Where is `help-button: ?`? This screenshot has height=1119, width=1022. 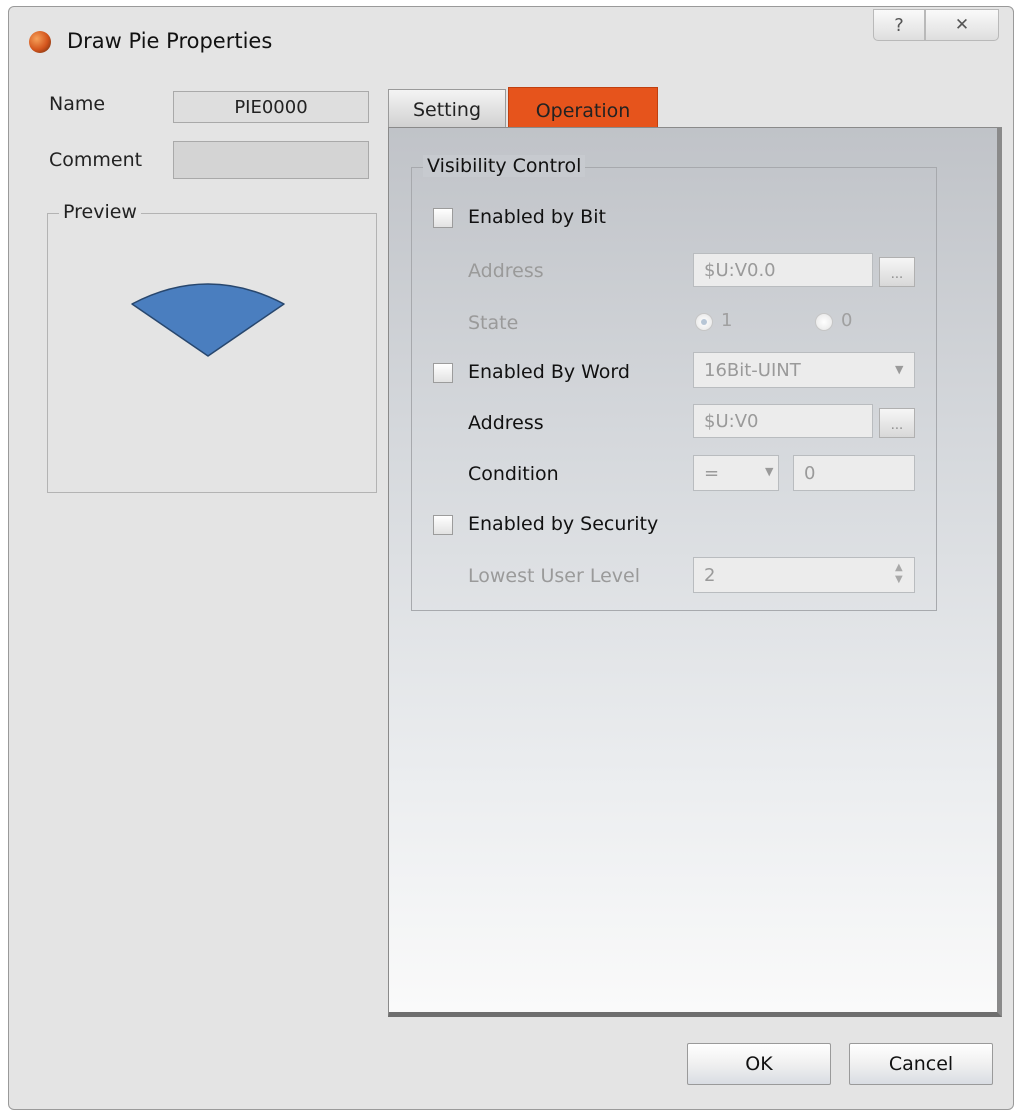
help-button: ? is located at coordinates (899, 25).